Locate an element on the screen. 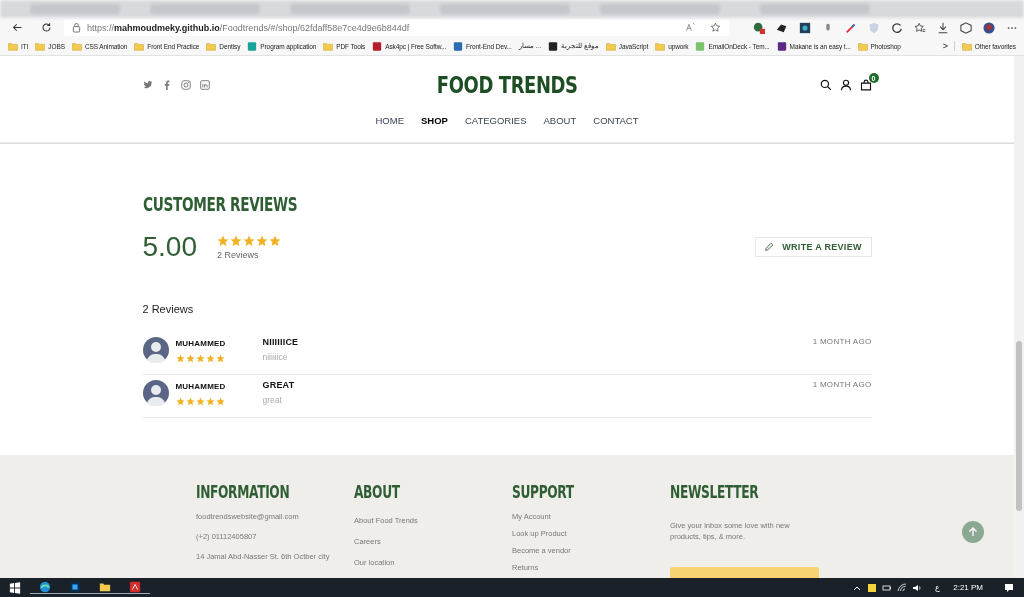  url-text: https://mahmoudmeky.github.io/Foodtrends/#/shop/62fdaff58e7ce4d9e6b844df is located at coordinates (248, 27).